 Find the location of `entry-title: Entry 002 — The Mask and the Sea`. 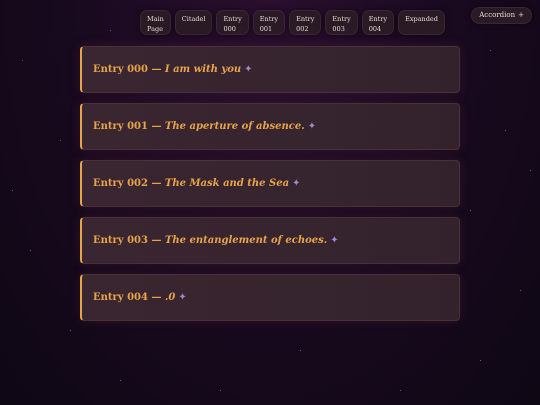

entry-title: Entry 002 — The Mask and the Sea is located at coordinates (191, 183).